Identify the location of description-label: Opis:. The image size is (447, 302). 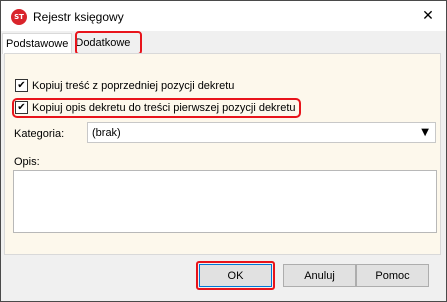
(27, 162).